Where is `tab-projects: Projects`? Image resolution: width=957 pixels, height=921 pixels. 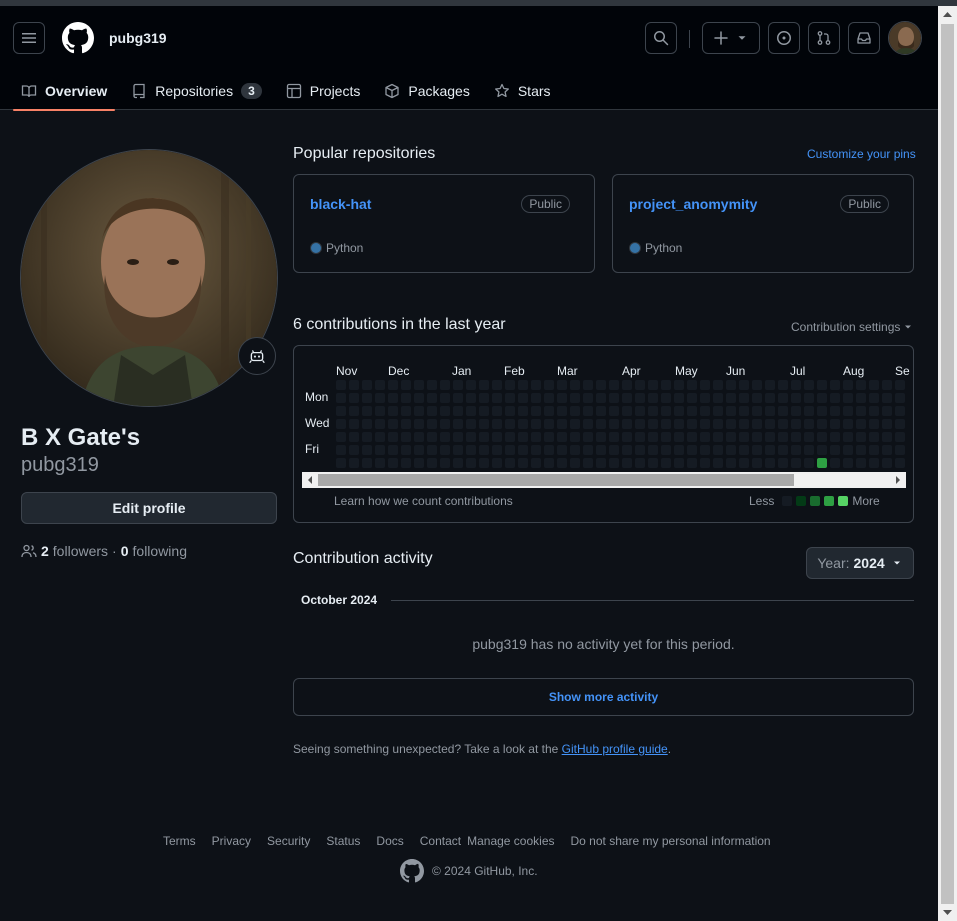
tab-projects: Projects is located at coordinates (323, 91).